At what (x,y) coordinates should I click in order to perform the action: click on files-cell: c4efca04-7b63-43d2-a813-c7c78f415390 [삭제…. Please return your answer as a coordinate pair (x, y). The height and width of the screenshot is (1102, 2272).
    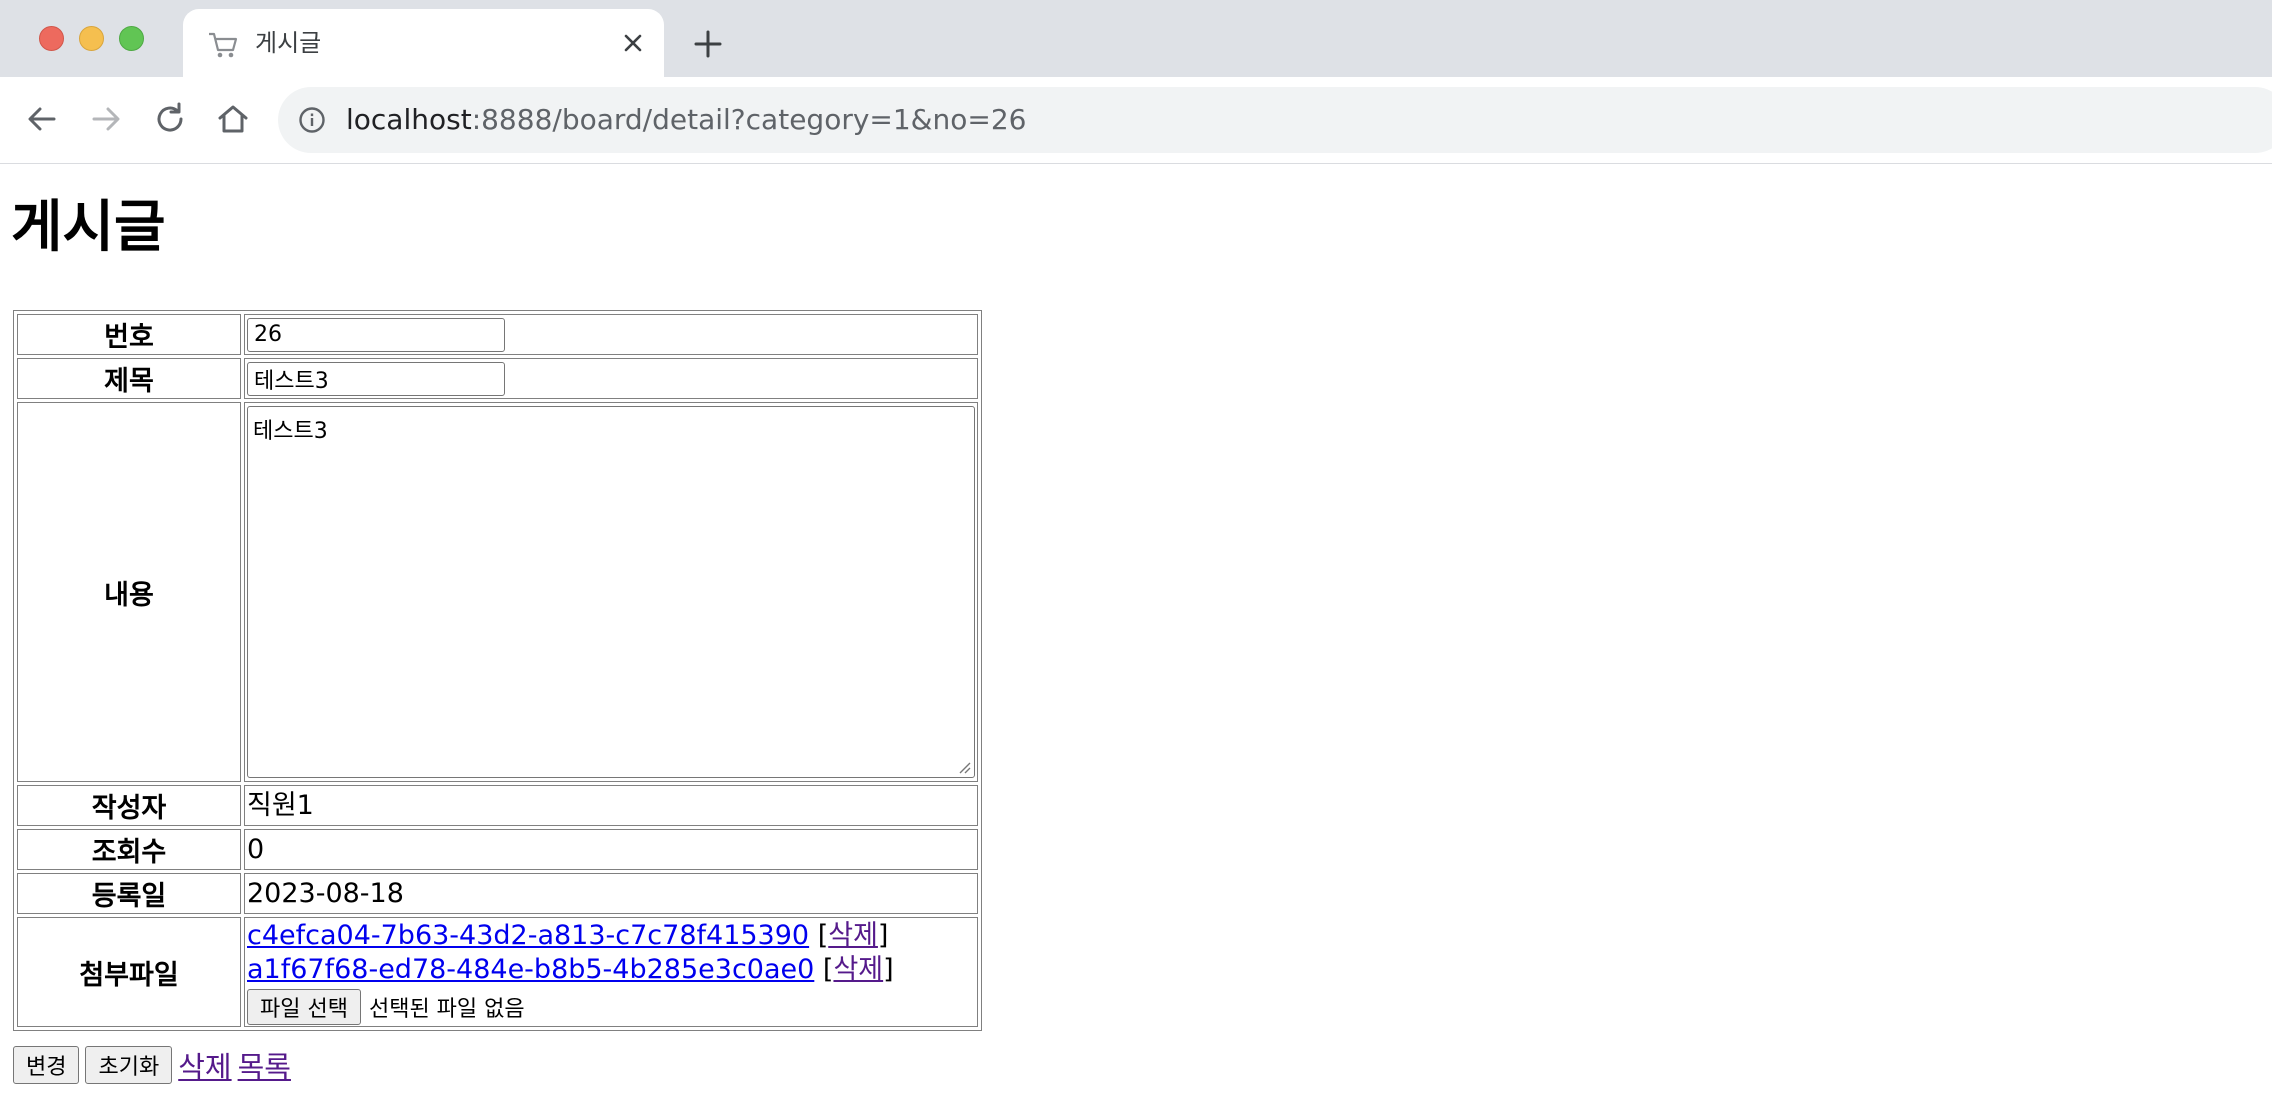
    Looking at the image, I should click on (611, 972).